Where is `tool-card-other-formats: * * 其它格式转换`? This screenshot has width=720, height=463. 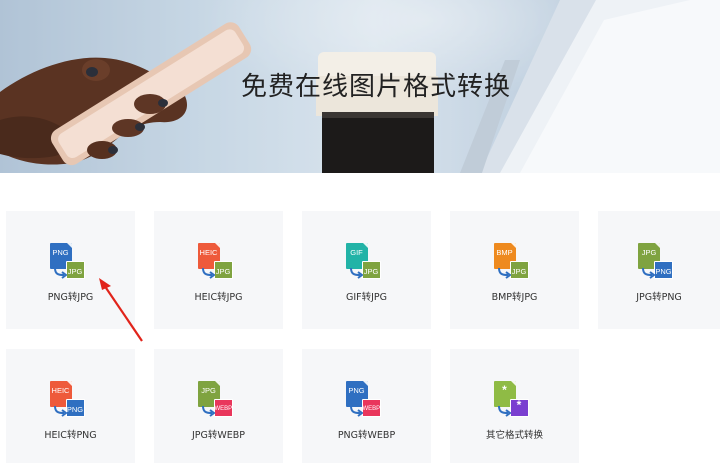 tool-card-other-formats: * * 其它格式转换 is located at coordinates (514, 406).